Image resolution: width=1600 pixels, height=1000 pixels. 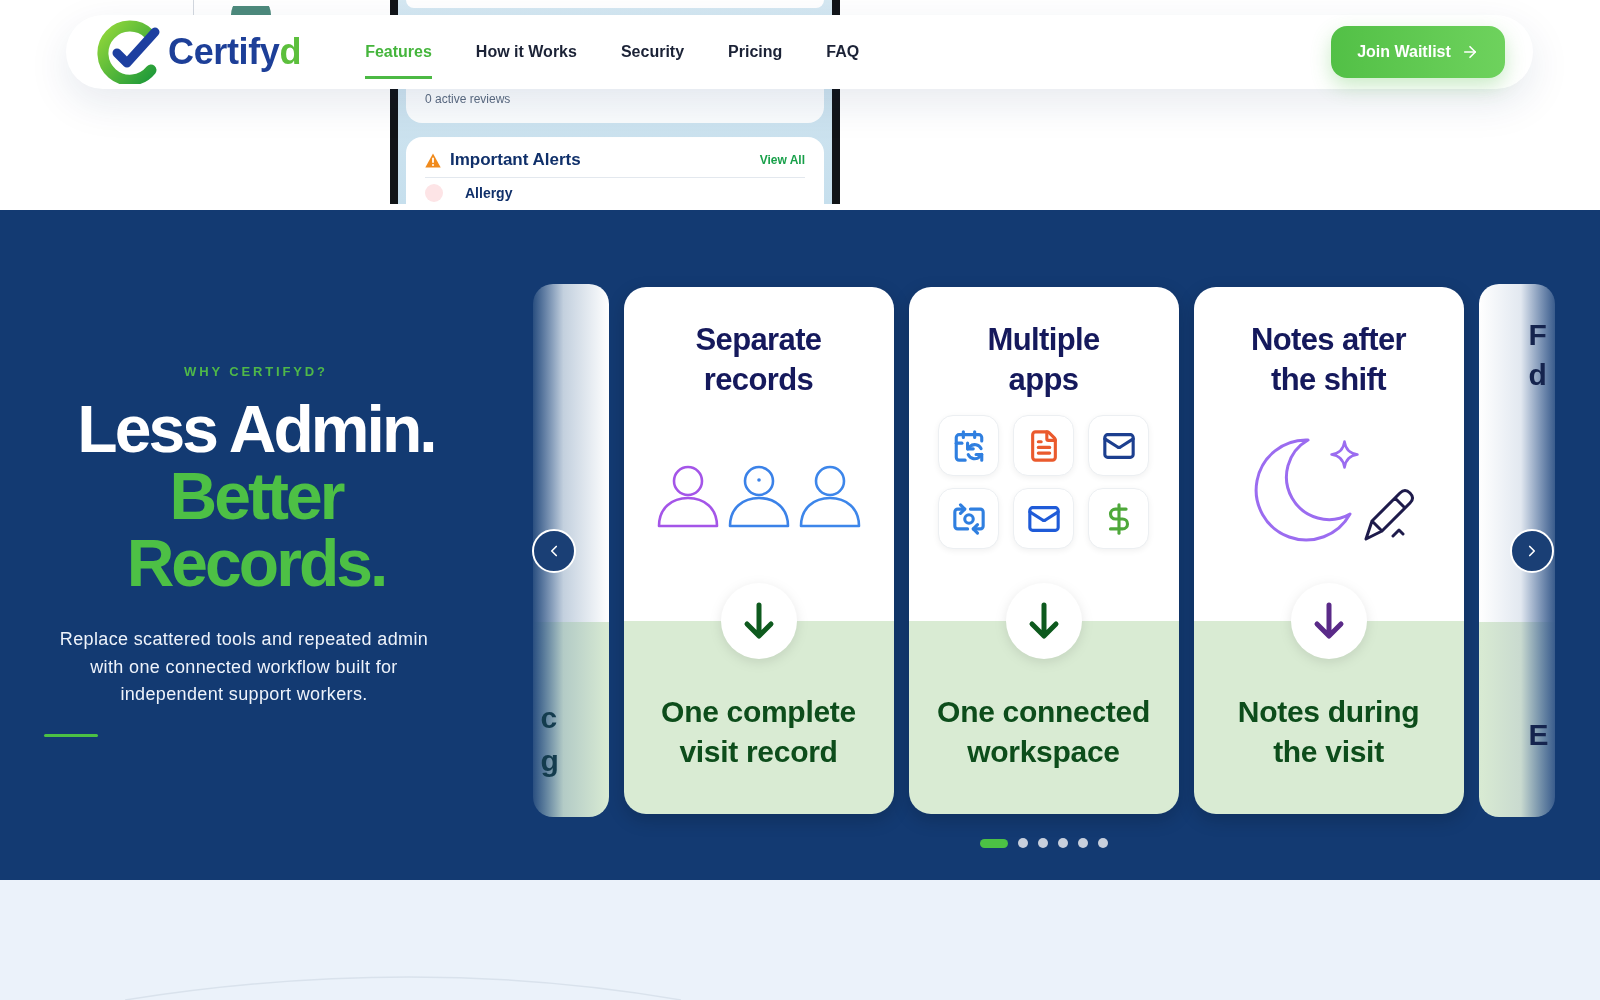 I want to click on nav-link: FAQ, so click(x=843, y=52).